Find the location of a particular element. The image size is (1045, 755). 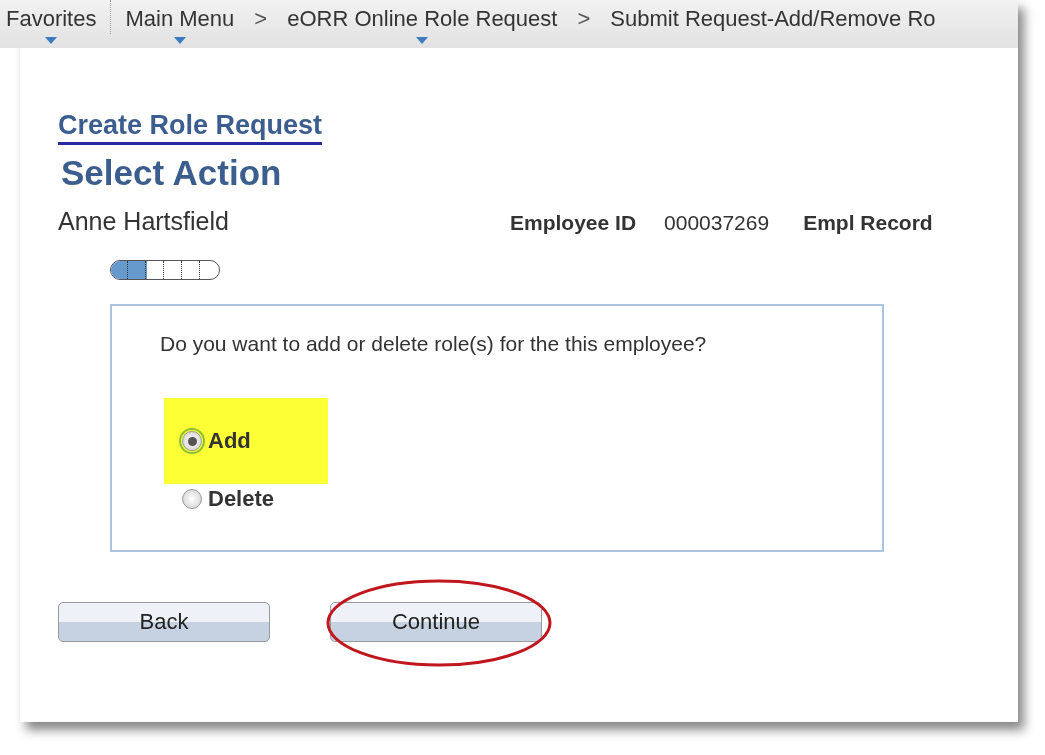

page-title: Select Action is located at coordinates (172, 173).